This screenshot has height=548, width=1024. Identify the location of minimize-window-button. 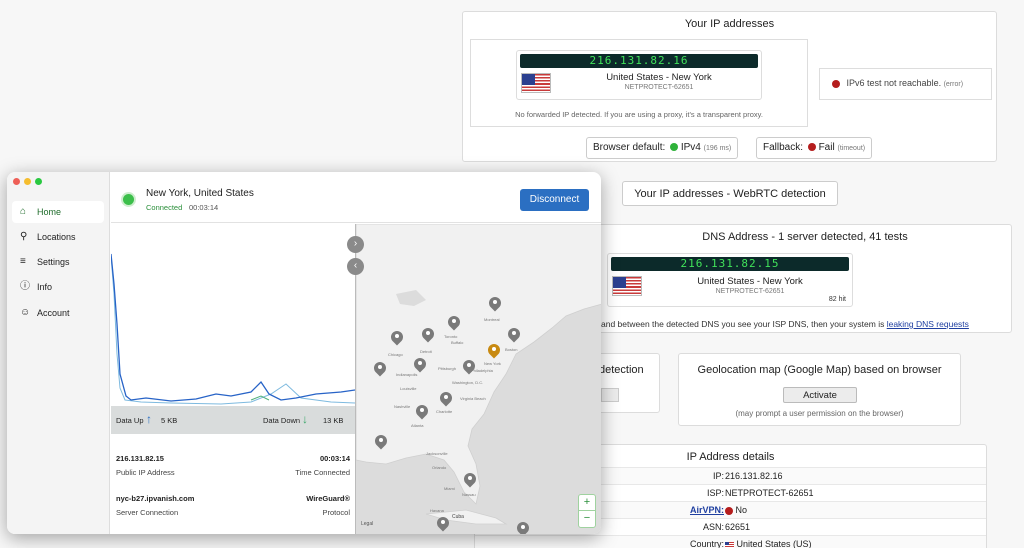
(27, 181).